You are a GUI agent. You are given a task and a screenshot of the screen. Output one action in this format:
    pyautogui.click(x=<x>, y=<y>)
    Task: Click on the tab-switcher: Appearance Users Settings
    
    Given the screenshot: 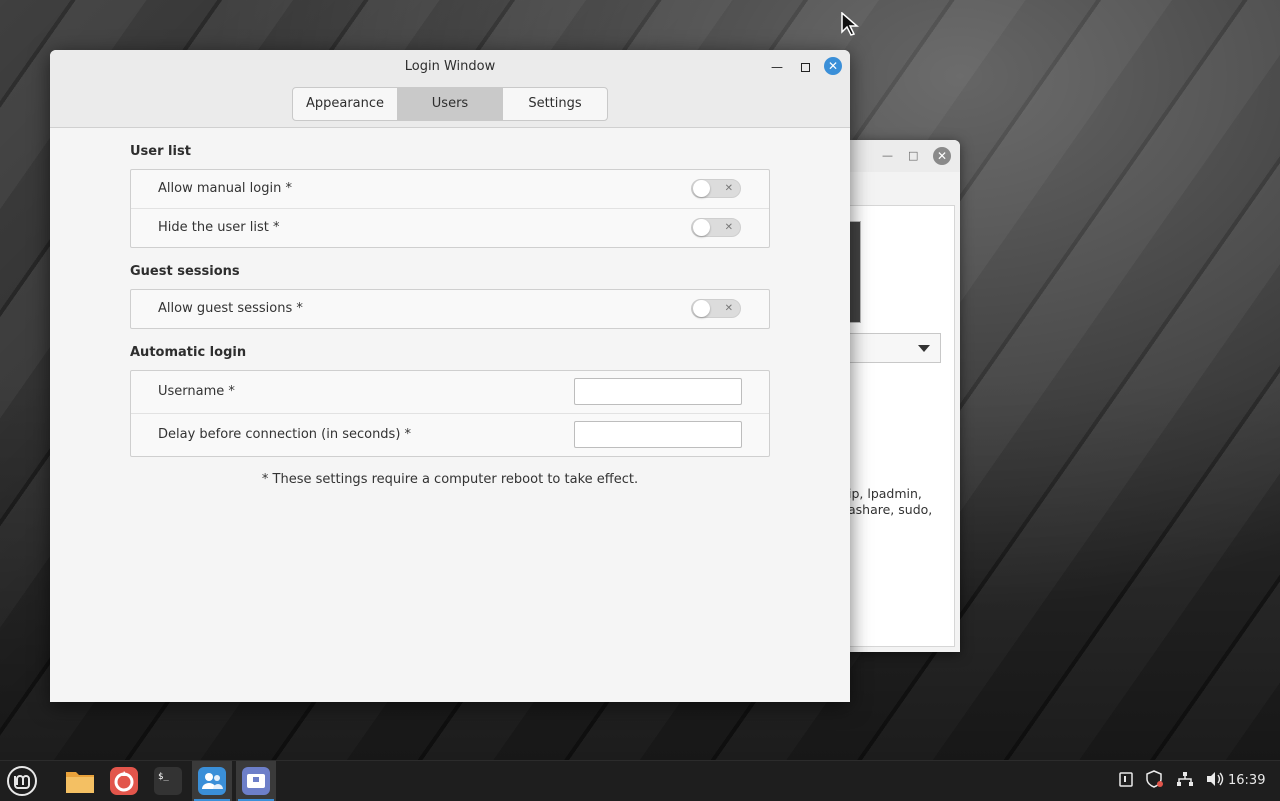 What is the action you would take?
    pyautogui.click(x=450, y=104)
    